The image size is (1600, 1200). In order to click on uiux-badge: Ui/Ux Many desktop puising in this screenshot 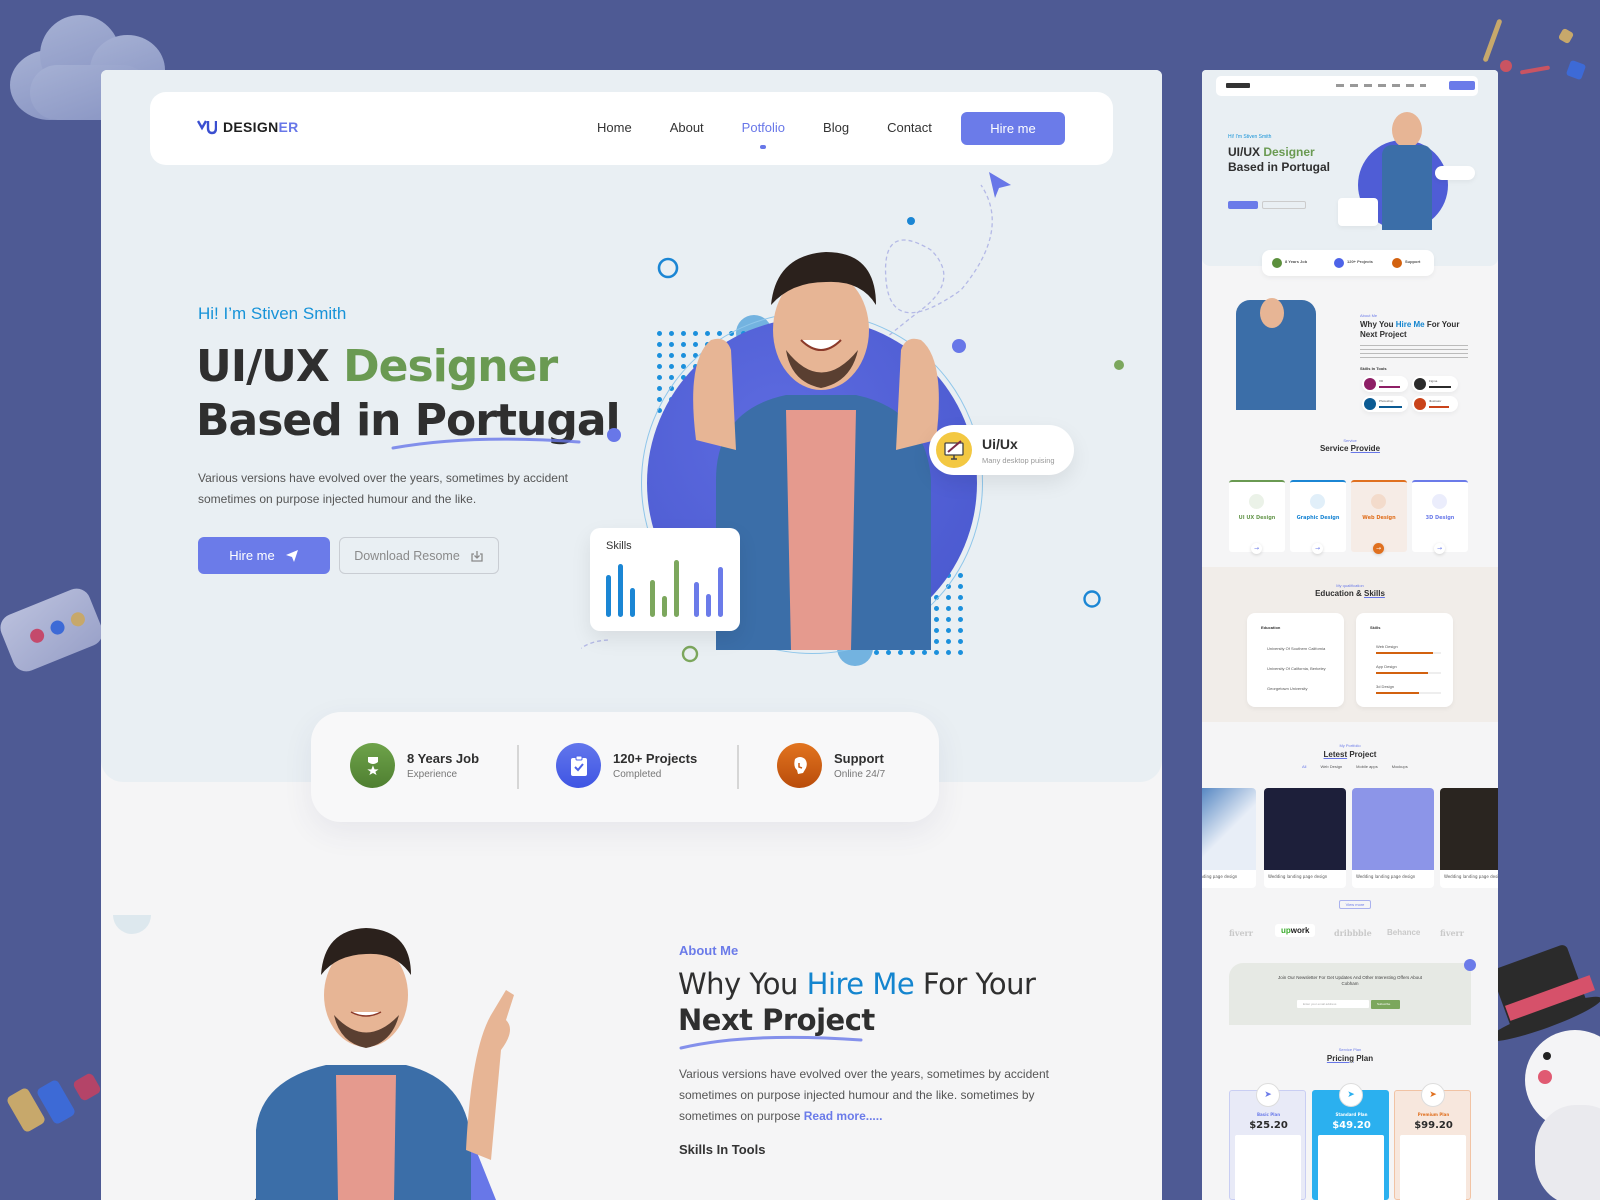, I will do `click(1001, 450)`.